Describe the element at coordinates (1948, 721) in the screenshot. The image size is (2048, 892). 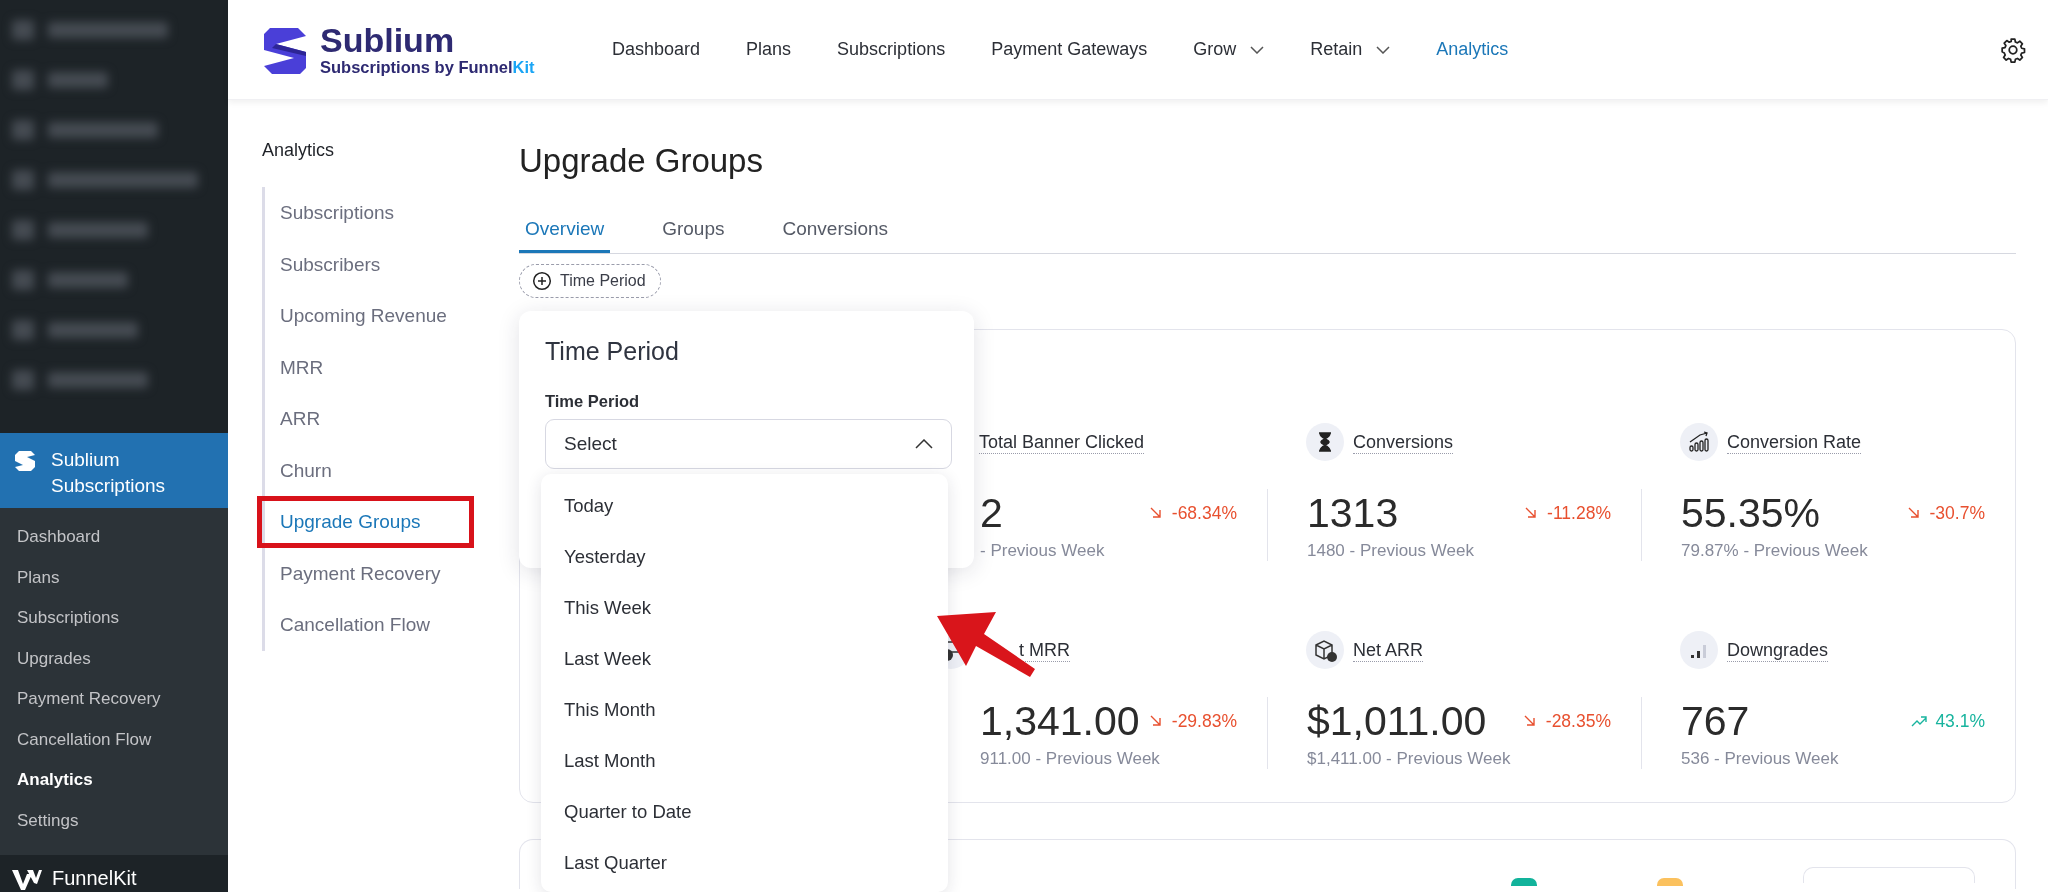
I see `change-value: 43.1%` at that location.